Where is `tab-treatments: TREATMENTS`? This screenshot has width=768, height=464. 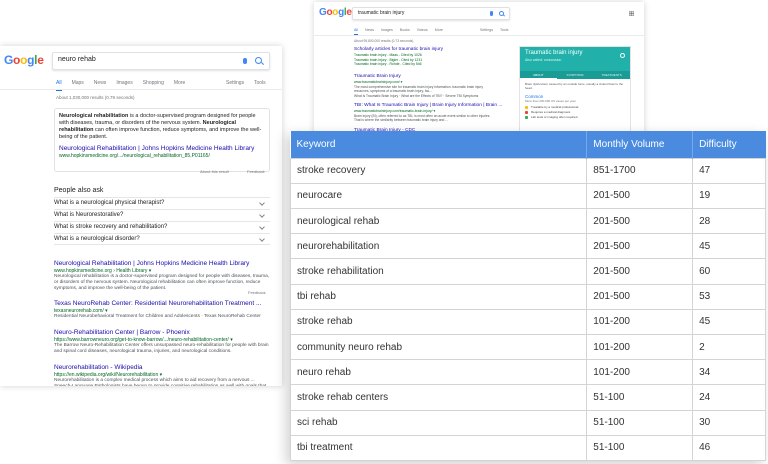
tab-treatments: TREATMENTS is located at coordinates (611, 75).